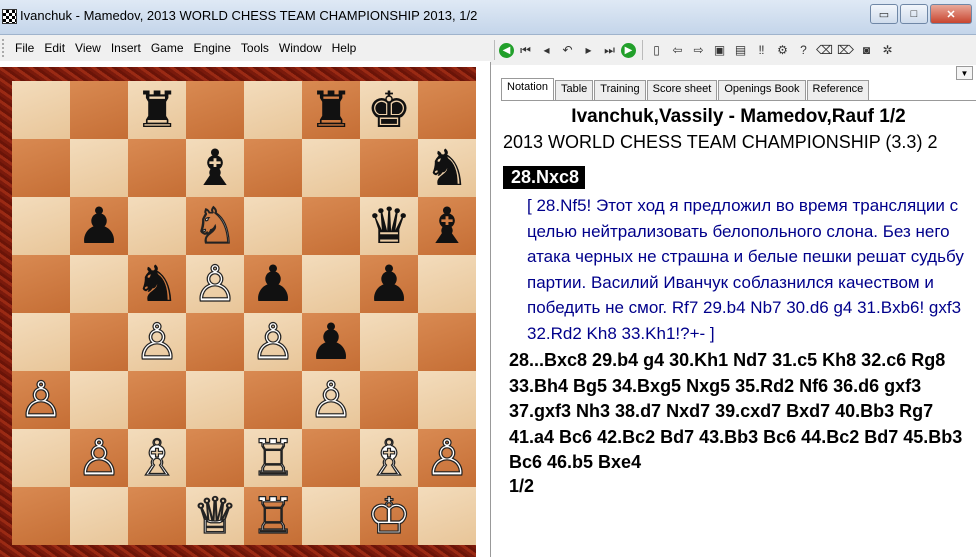 This screenshot has height=557, width=976. What do you see at coordinates (255, 48) in the screenshot?
I see `menu-tools: Tools` at bounding box center [255, 48].